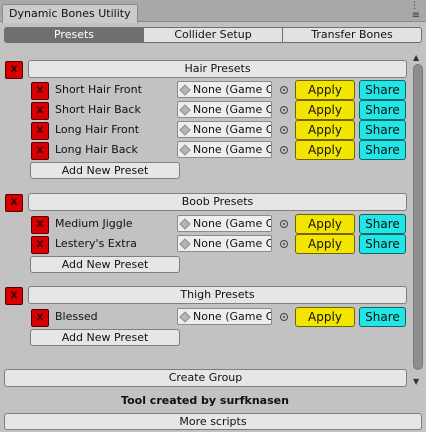 The image size is (426, 432). I want to click on scroll-thumb, so click(418, 217).